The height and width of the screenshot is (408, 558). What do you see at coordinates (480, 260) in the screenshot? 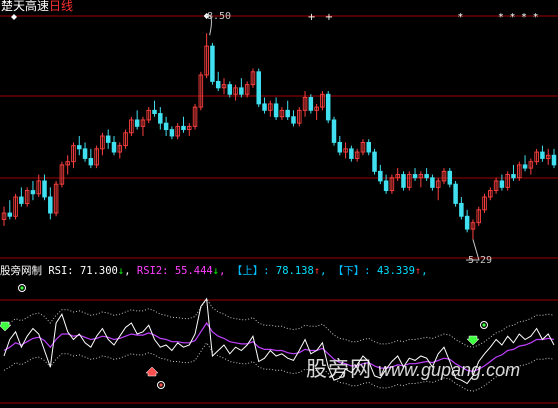
I see `low-price-label: 5.29` at bounding box center [480, 260].